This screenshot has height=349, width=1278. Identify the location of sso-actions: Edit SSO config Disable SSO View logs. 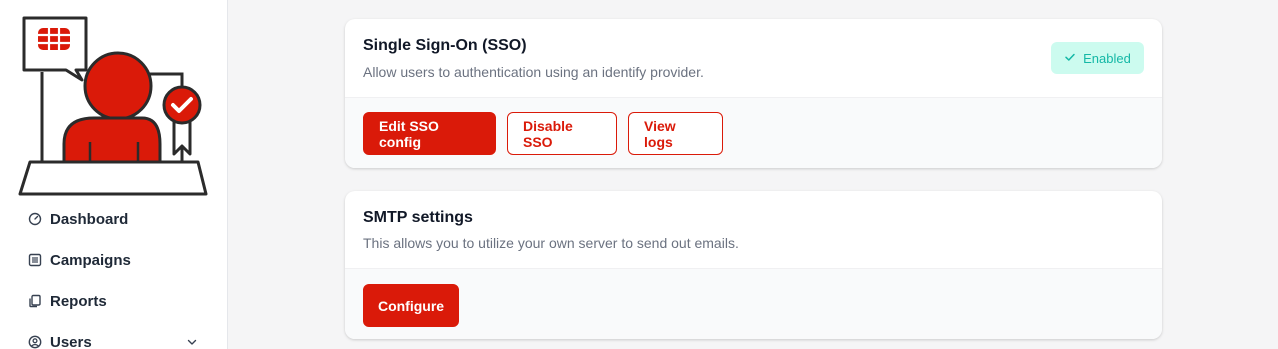
(753, 132).